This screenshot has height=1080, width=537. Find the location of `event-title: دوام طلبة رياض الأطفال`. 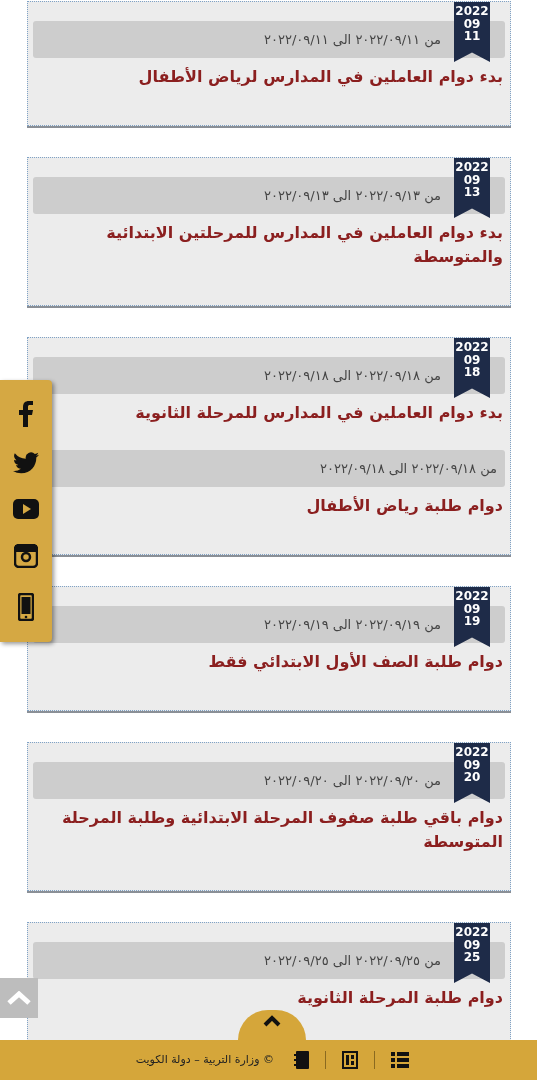

event-title: دوام طلبة رياض الأطفال is located at coordinates (405, 506).